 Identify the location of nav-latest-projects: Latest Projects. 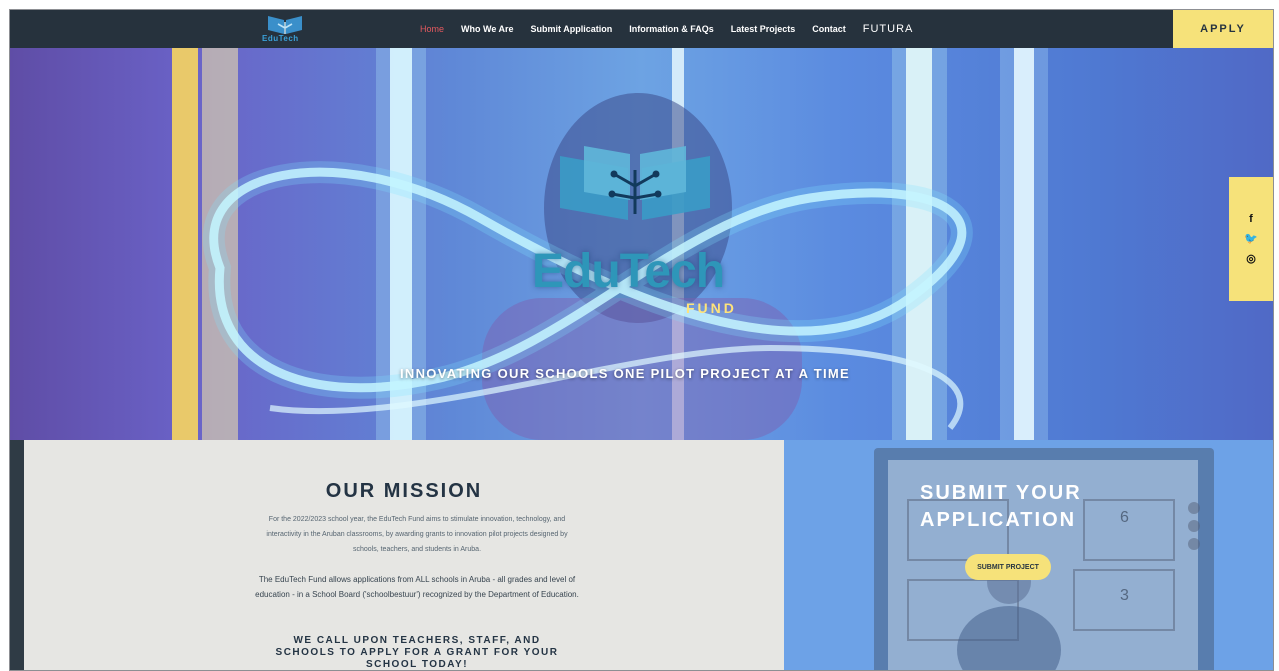
(763, 29).